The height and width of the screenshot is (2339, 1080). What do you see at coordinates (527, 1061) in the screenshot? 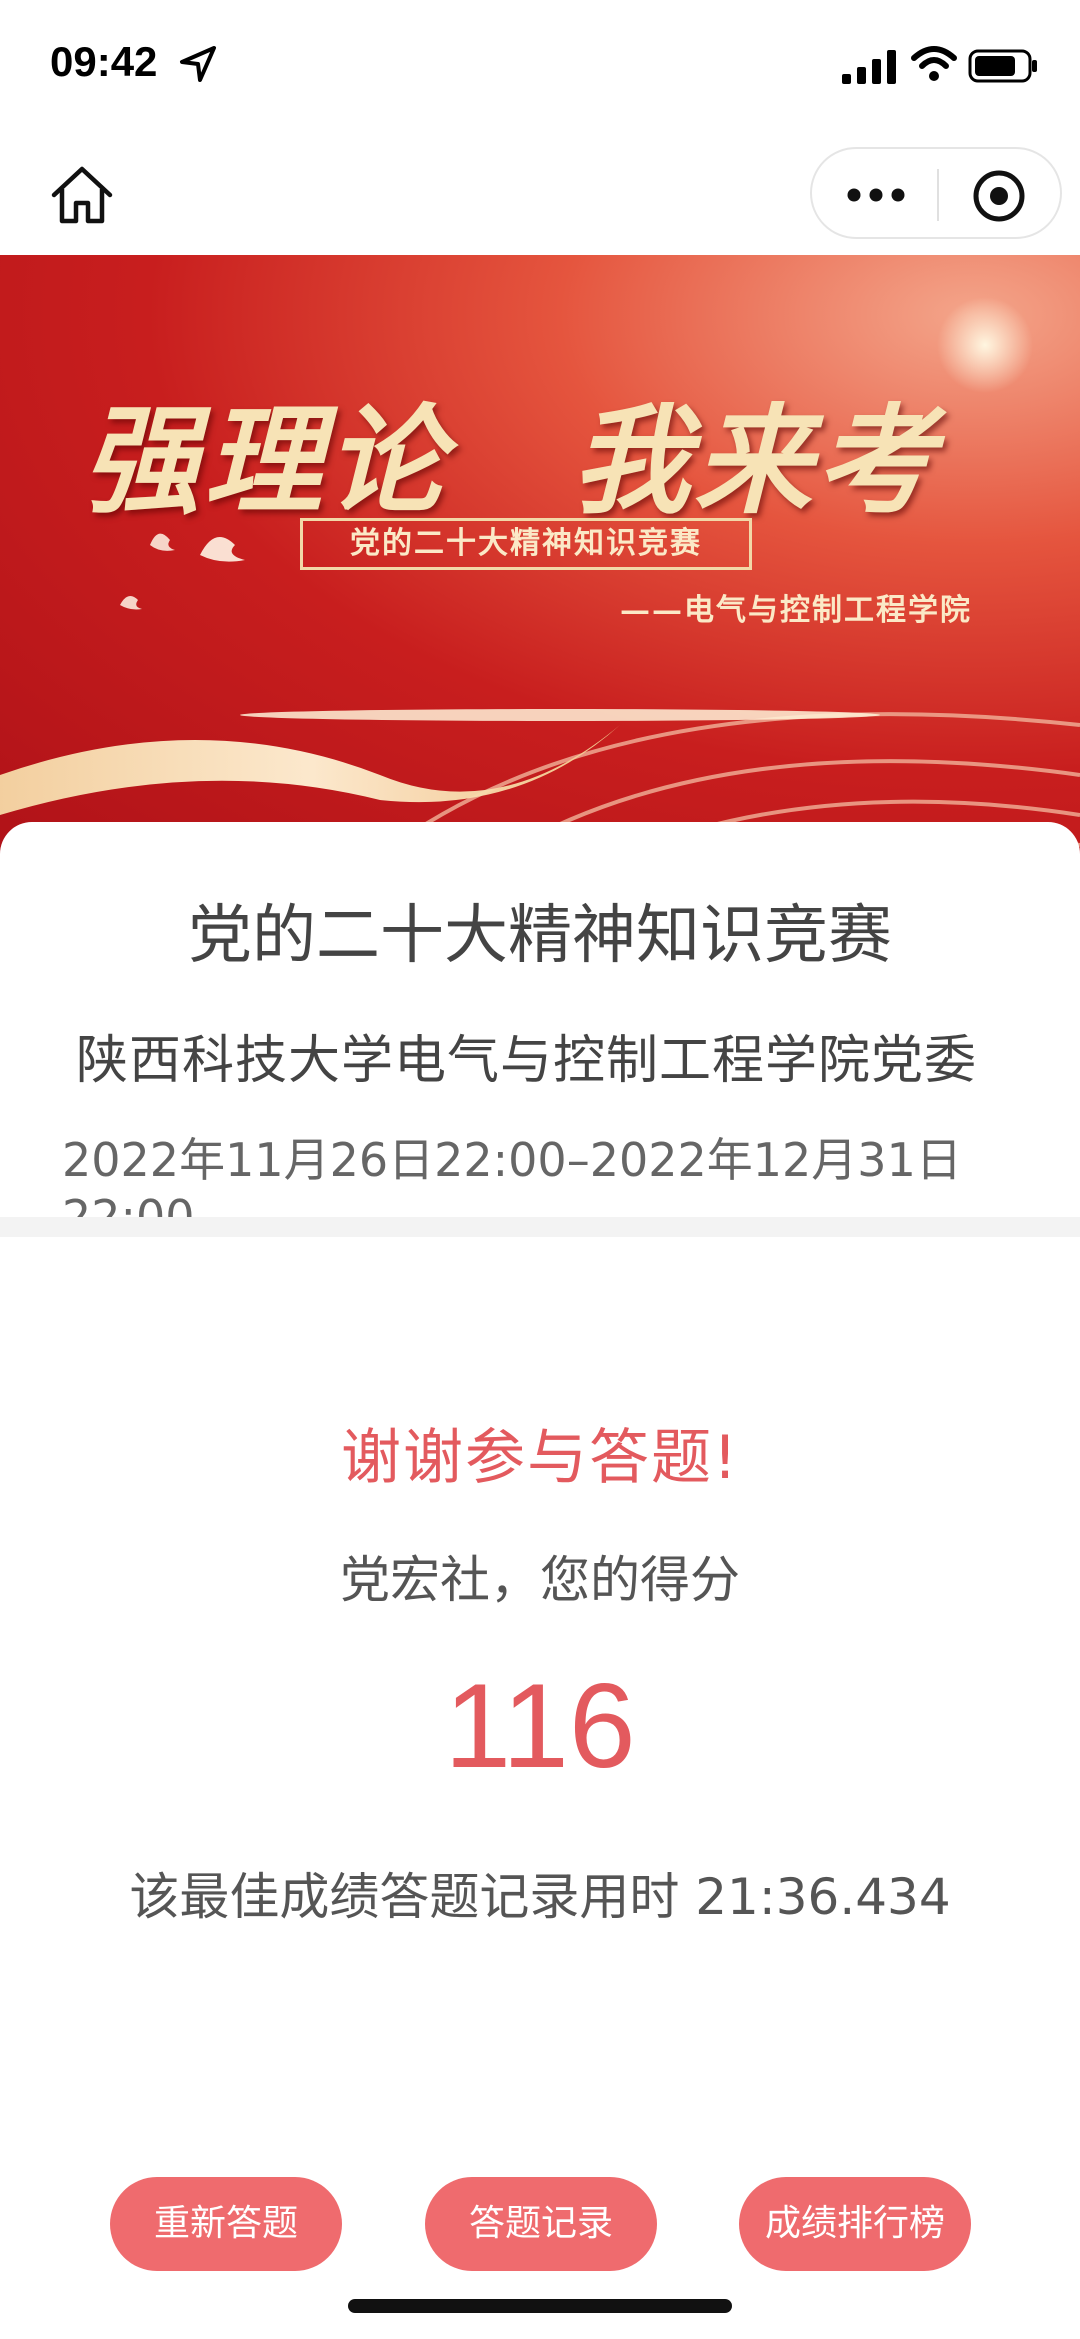
I see `event-organizer: 陕西科技大学电气与控制工程学院党委` at bounding box center [527, 1061].